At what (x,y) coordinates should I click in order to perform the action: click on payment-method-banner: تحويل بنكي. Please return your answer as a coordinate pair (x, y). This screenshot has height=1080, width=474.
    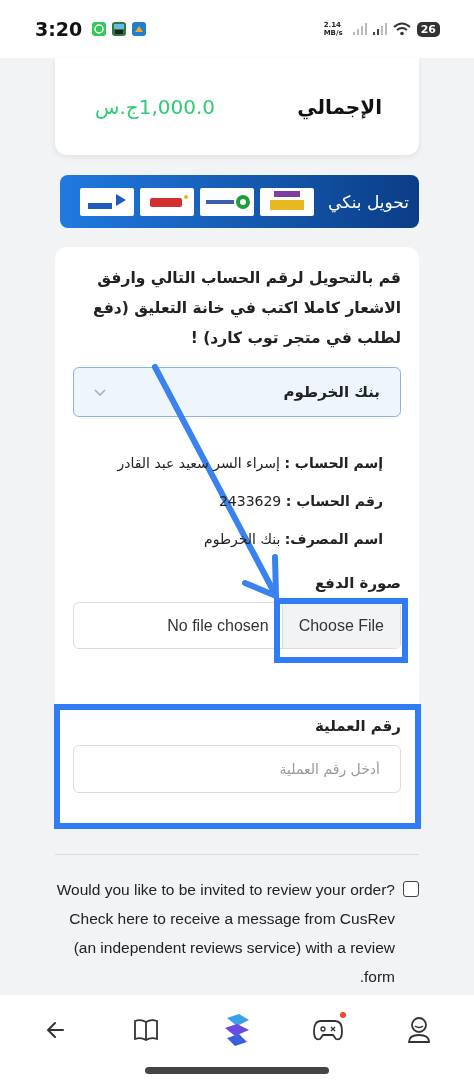
    Looking at the image, I should click on (239, 201).